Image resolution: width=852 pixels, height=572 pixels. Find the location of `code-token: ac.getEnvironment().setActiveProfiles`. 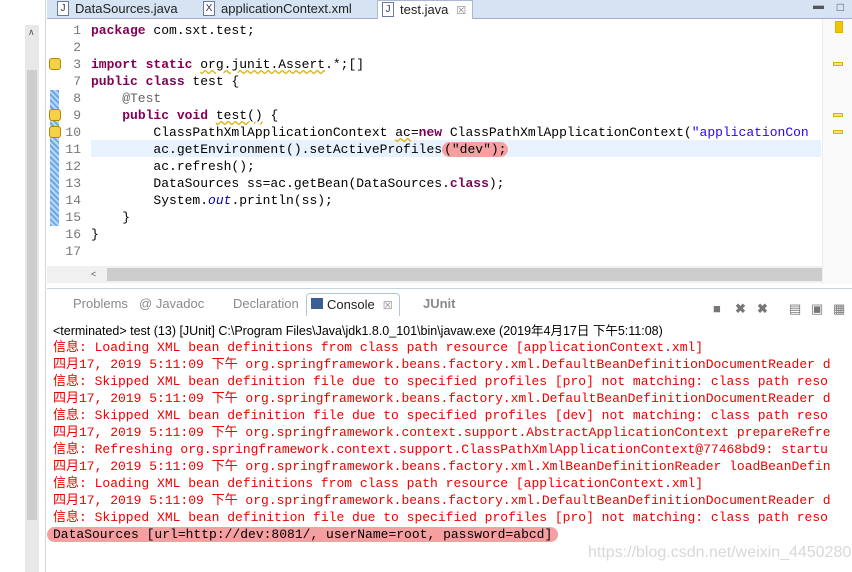

code-token: ac.getEnvironment().setActiveProfiles is located at coordinates (267, 149).